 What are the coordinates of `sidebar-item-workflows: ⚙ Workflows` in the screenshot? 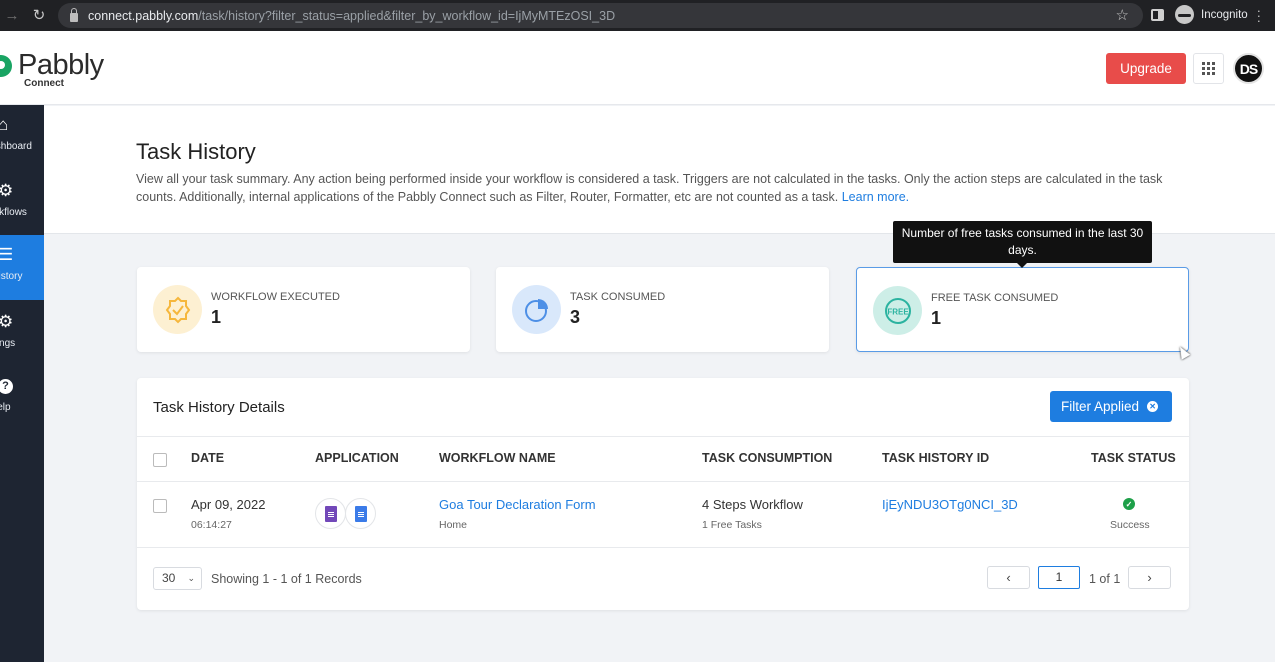 It's located at (22, 202).